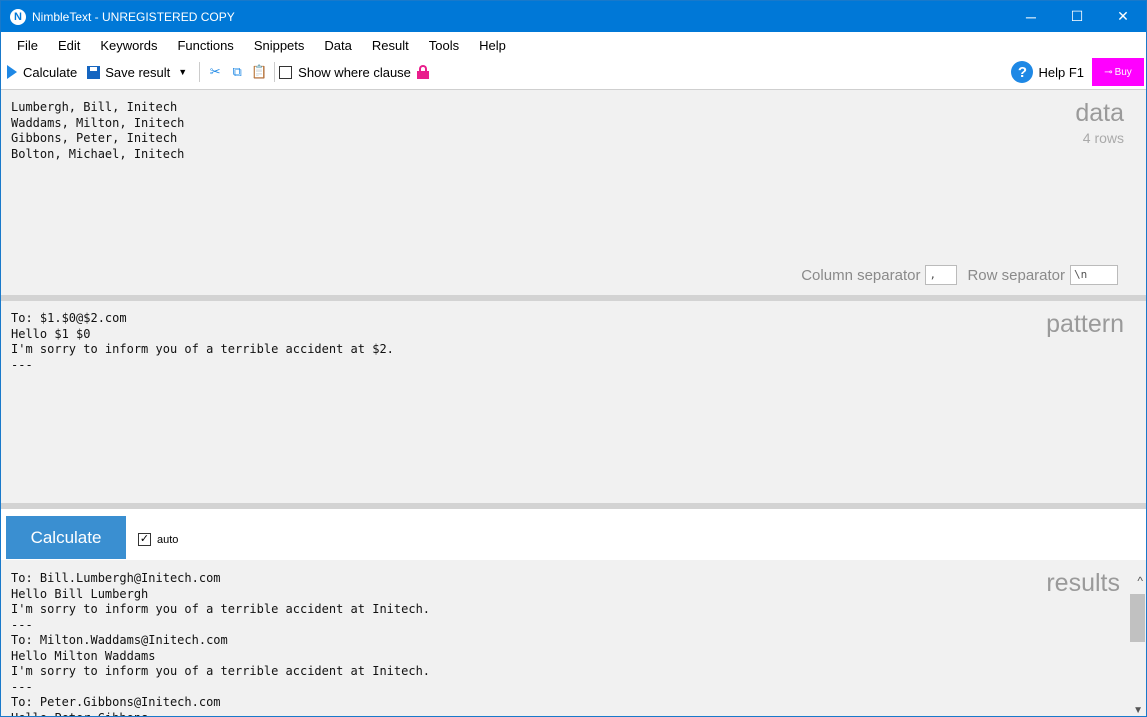 This screenshot has height=717, width=1147. Describe the element at coordinates (50, 72) in the screenshot. I see `toolbar-calculate-label: Calculate` at that location.